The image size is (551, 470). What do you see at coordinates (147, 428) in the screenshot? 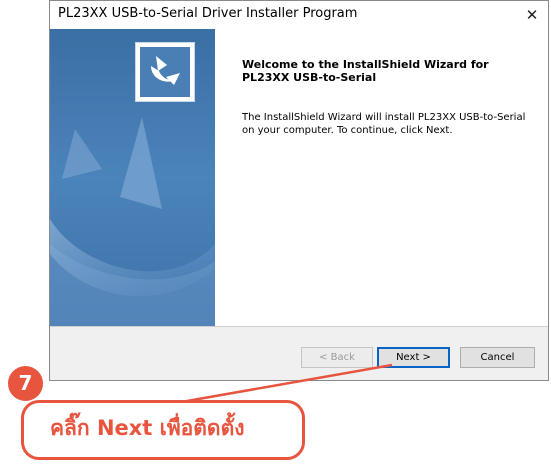
I see `callout-text: คลิ๊ก Next เพื่อติดตั้ง` at bounding box center [147, 428].